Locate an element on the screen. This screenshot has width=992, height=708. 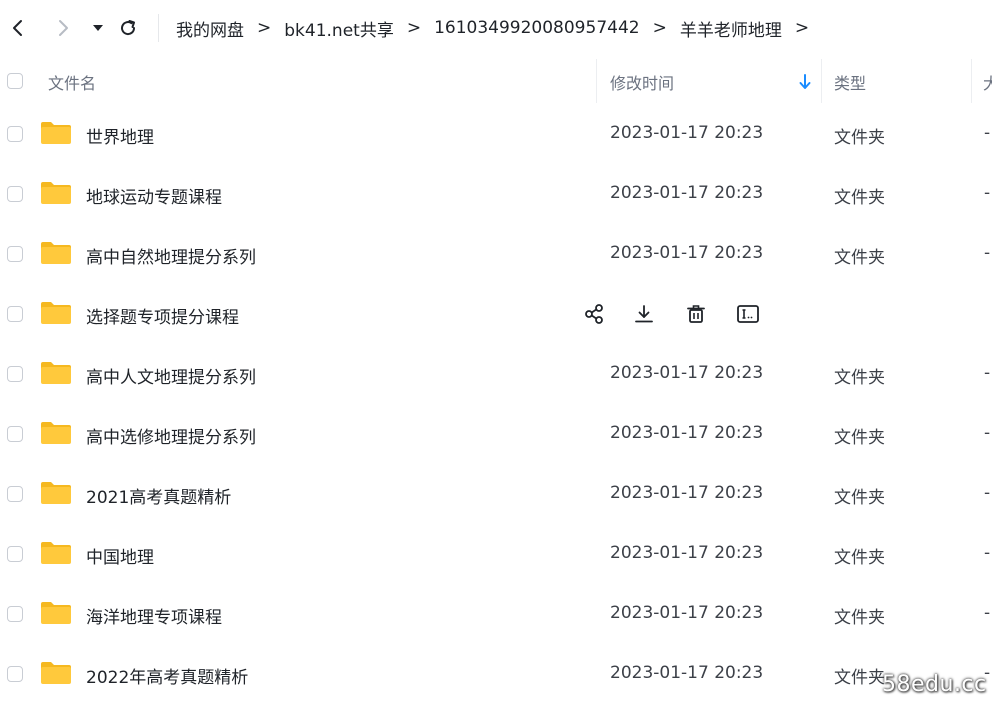
file-row: 2021高考真题精析 2023-01-17 20:23 文件夹 - is located at coordinates (496, 494).